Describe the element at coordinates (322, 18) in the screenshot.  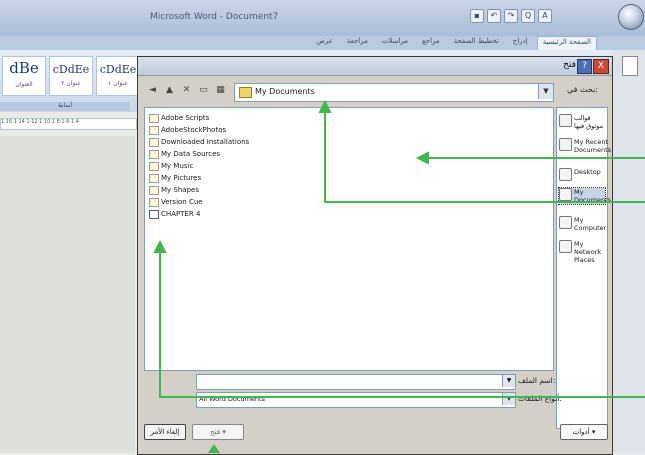
I see `word-title-bar: Microsoft Word - Document7 ▪ ↶ ↷ Q A` at that location.